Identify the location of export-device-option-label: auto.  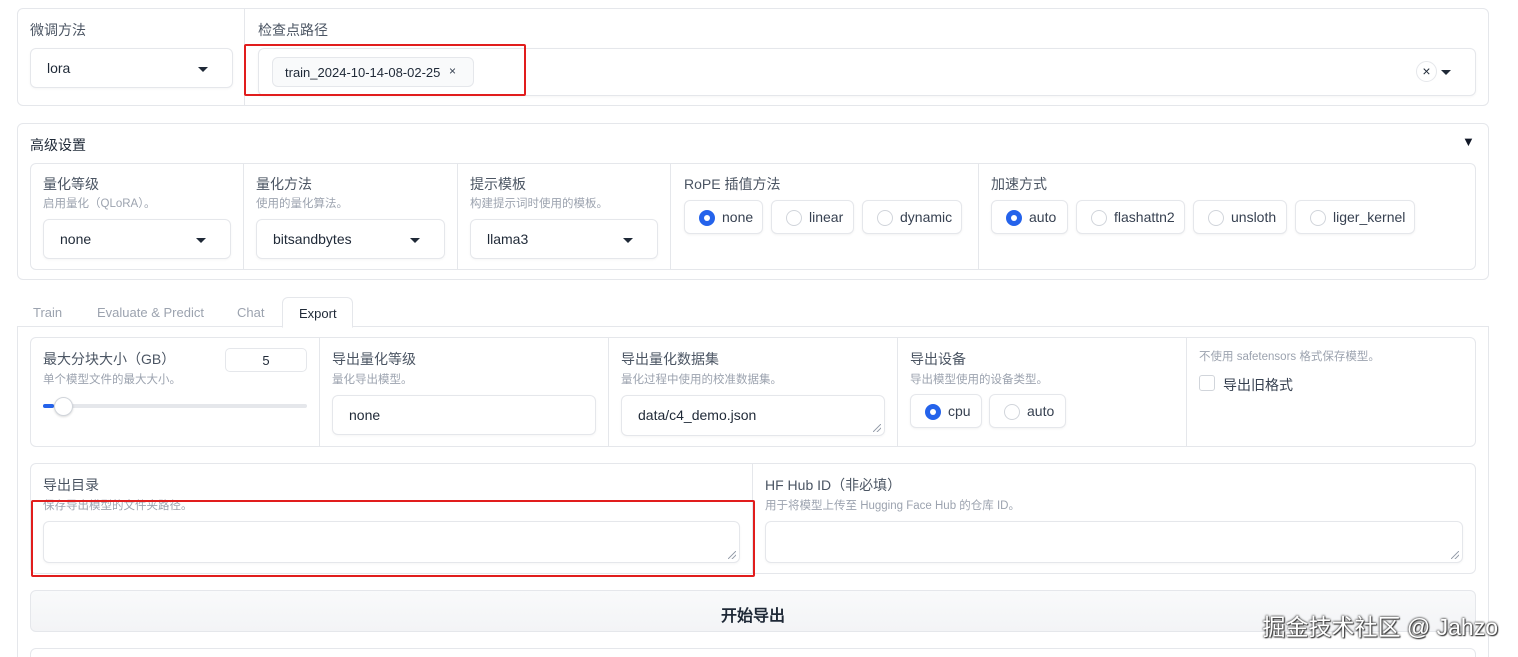
(1041, 411).